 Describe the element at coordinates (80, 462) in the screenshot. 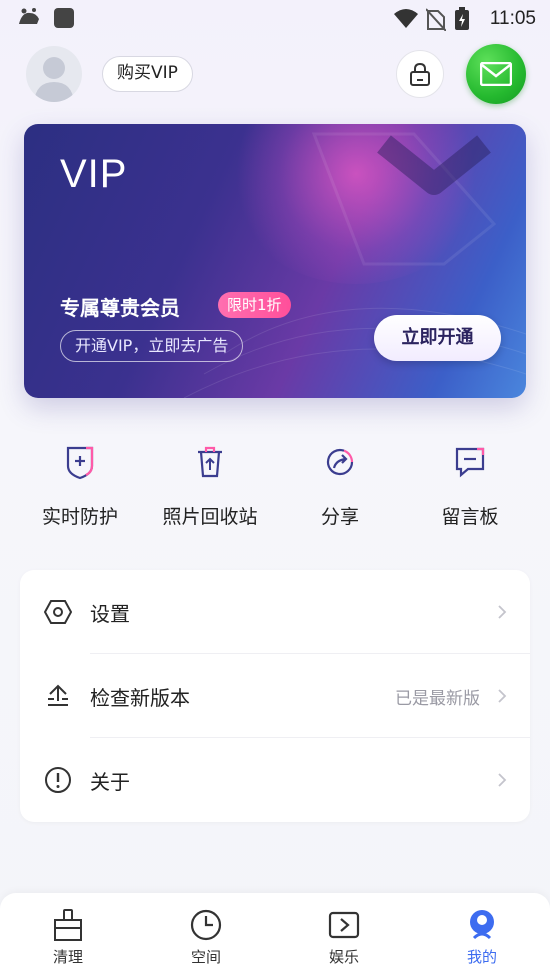

I see `shield-plus-icon` at that location.